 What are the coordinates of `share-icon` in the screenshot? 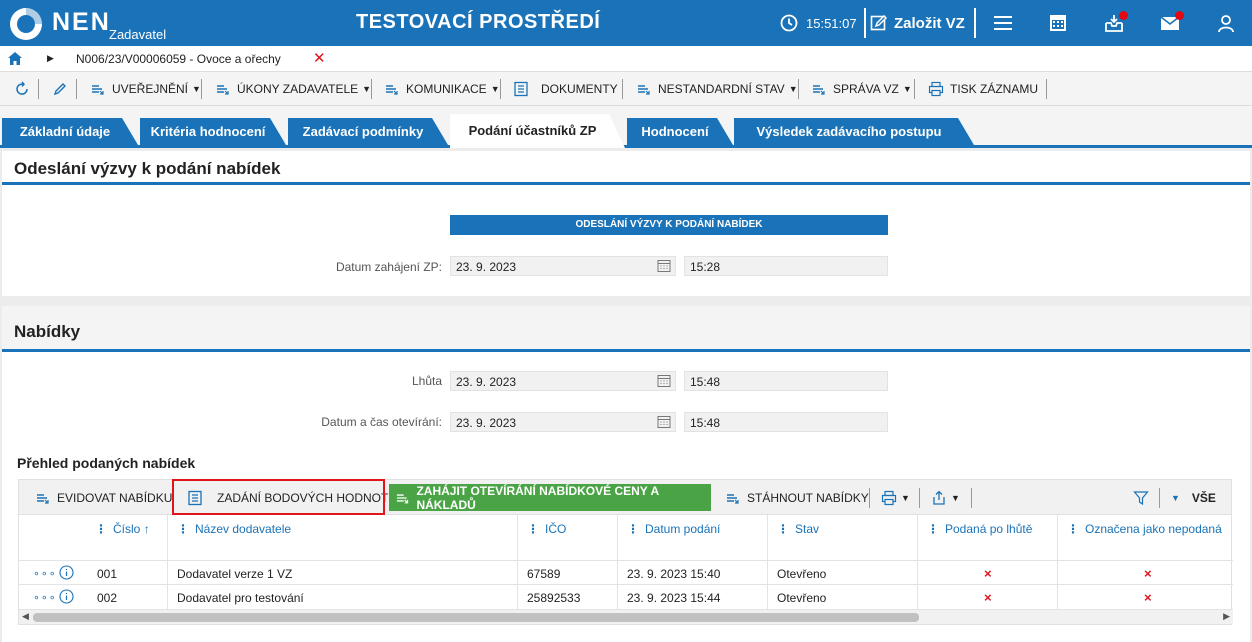 It's located at (939, 497).